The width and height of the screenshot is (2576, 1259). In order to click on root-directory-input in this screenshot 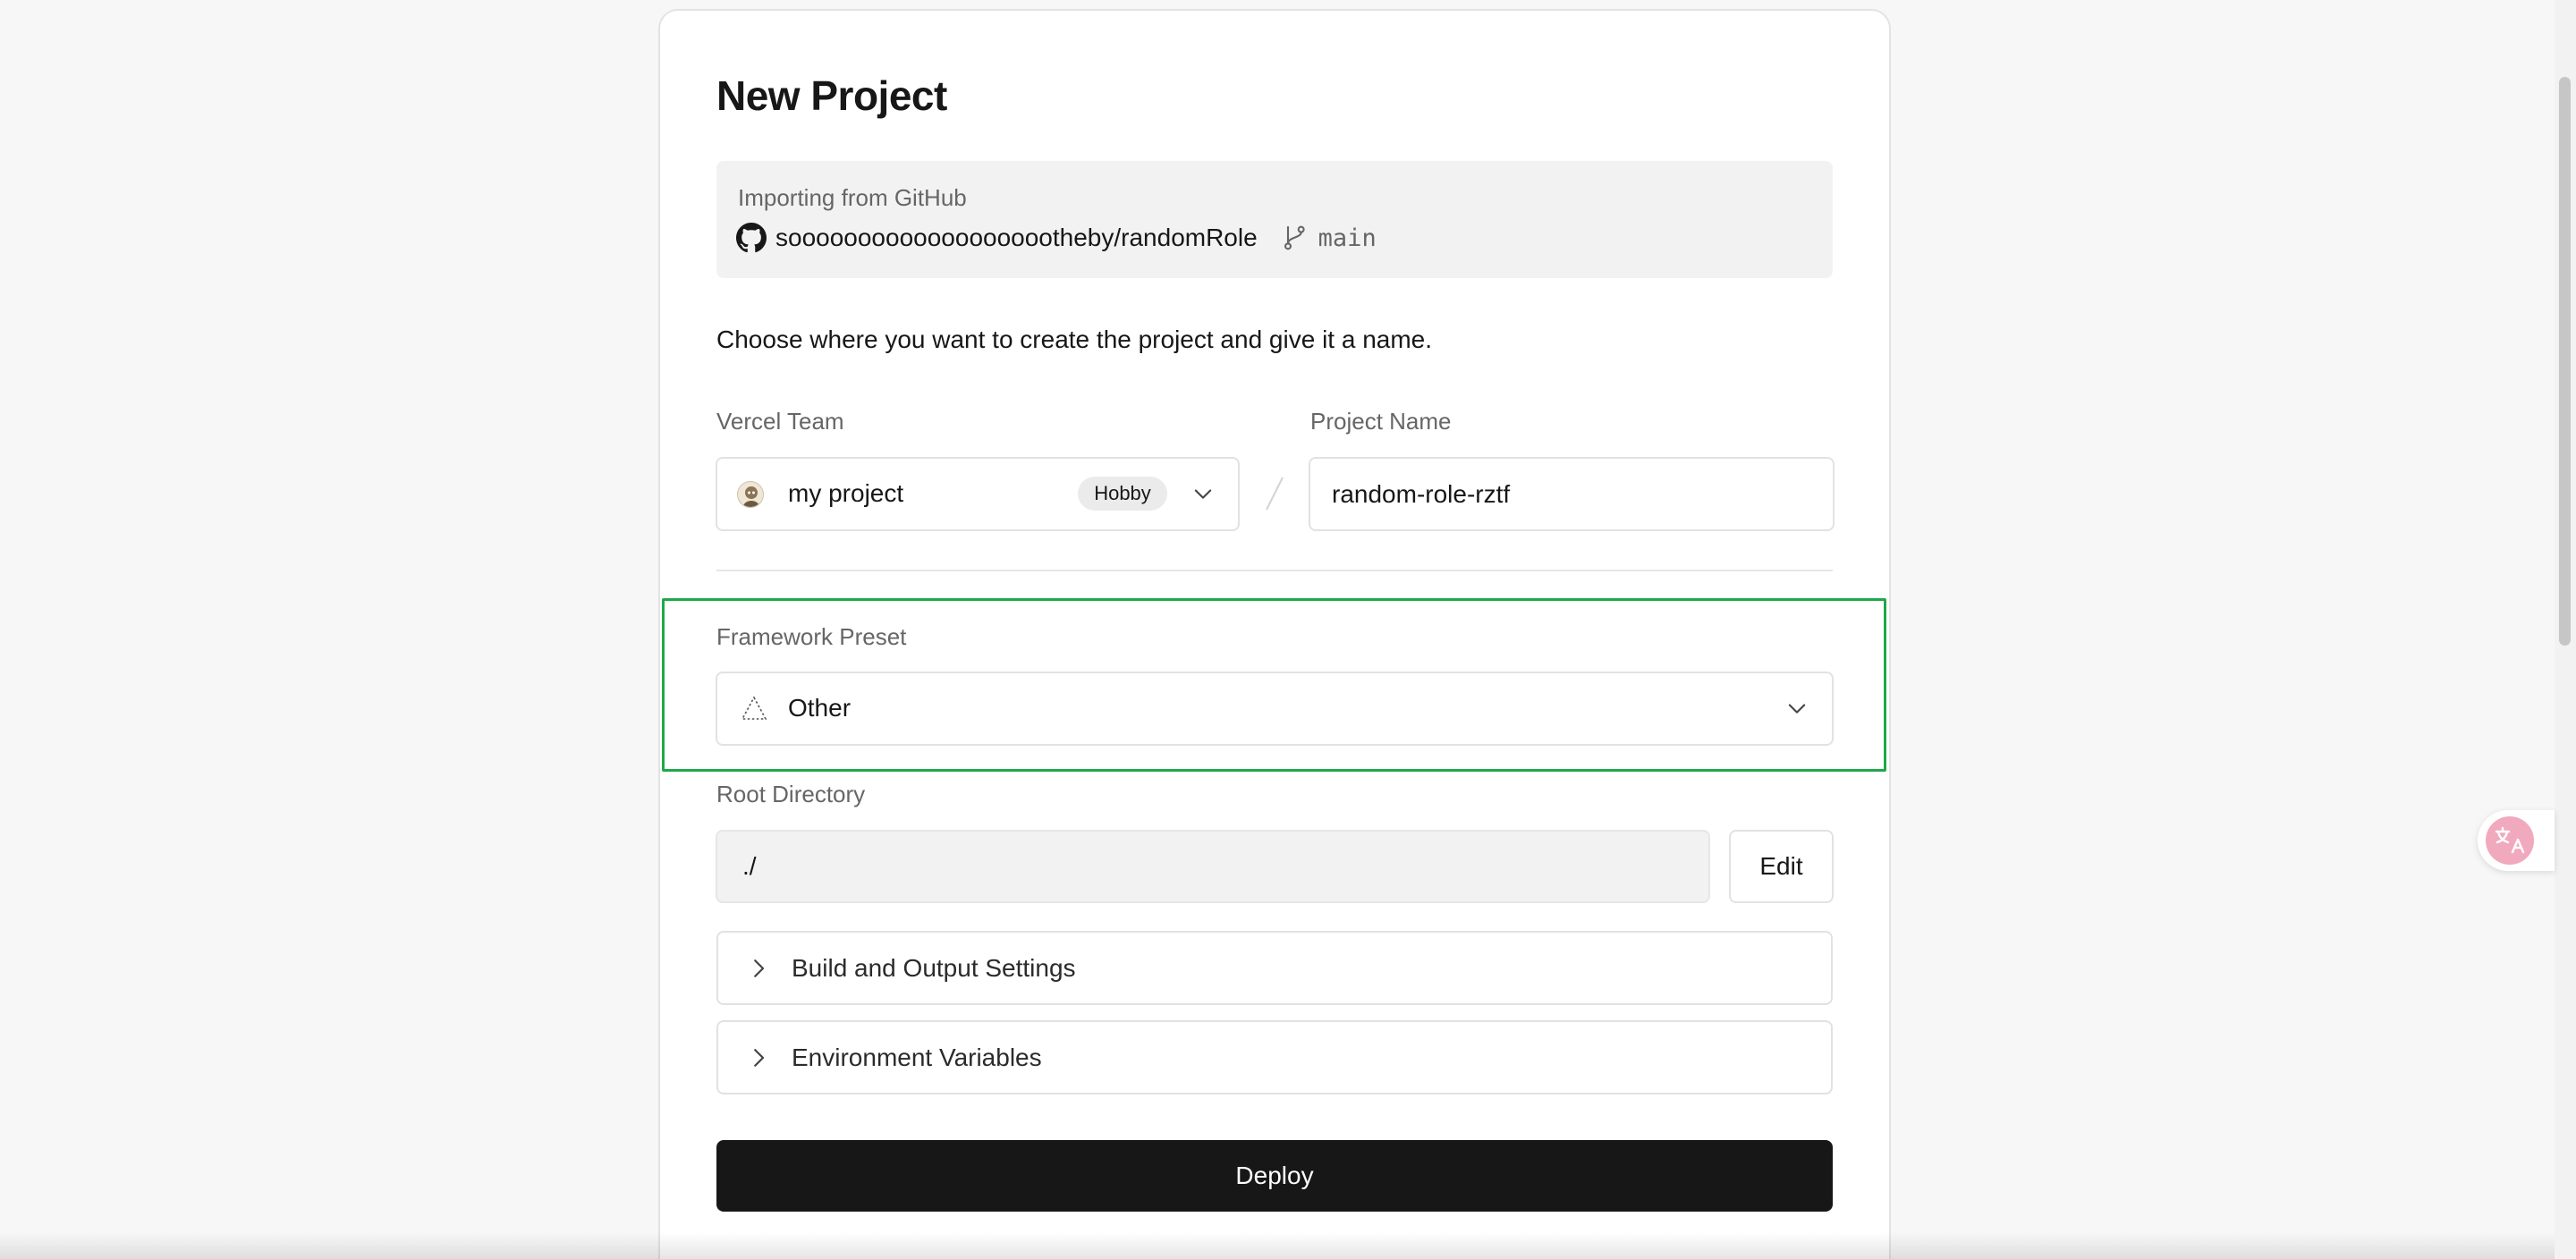, I will do `click(1213, 866)`.